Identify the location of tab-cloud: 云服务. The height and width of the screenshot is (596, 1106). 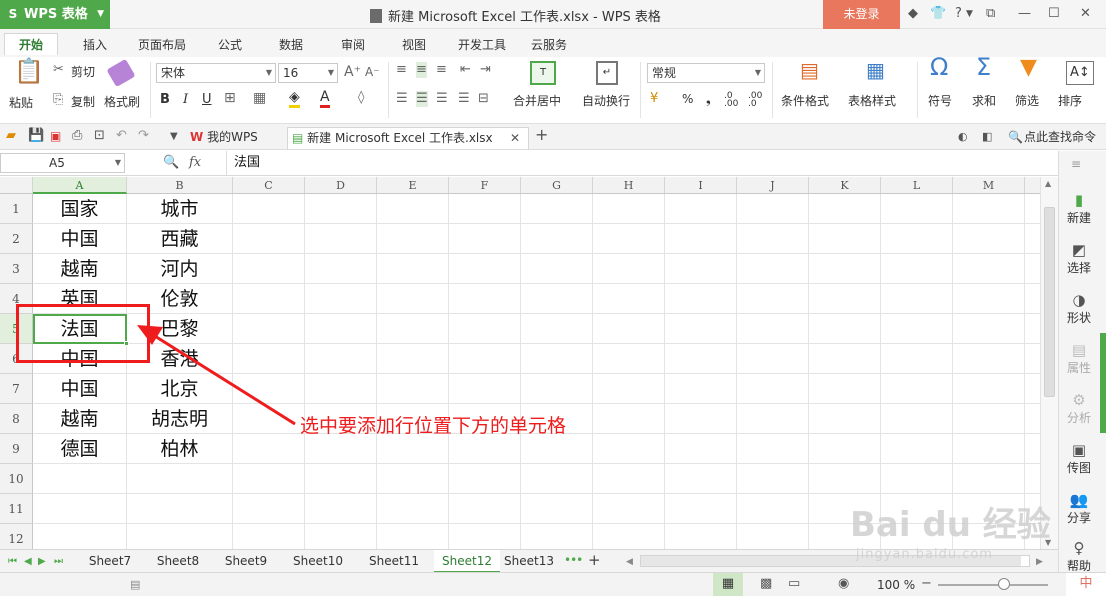
(549, 45).